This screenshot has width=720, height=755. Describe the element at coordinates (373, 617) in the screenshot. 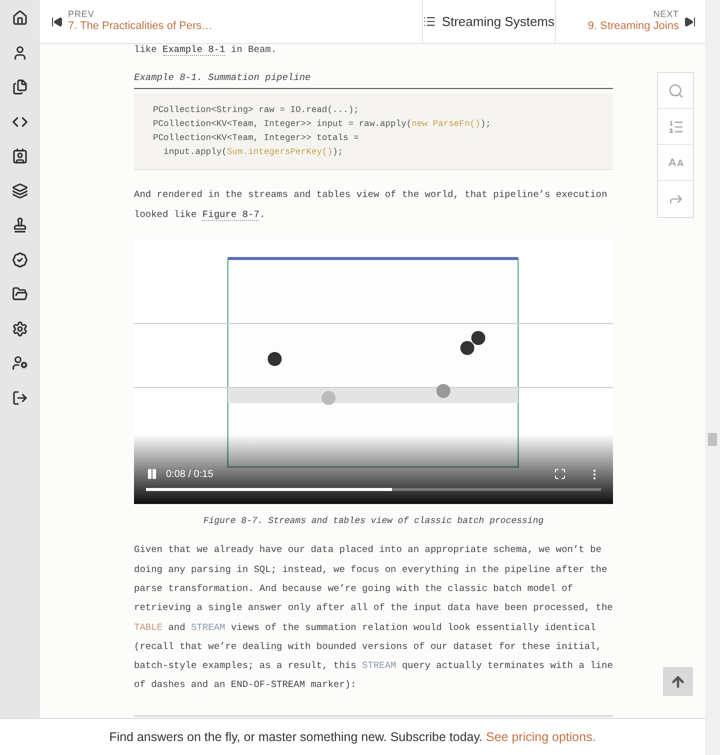

I see `paragraph: Given that we already have our data placed into an appropriate schema, we won’t be doing any parsing in SQL; instead, we focus on everything in the pipeline after the parse transformation. And because we’re going with the classic batch model of retrieving a single answer only after all of the input data have been processed, the TABLE and STREAM views of the summation relation would look essentially identical (recall that we’re dealing with bounded versions of our dataset for these initial, batch-style examples; as a result, this STREAM query actually terminates with a line of dashes and an END-OF-STREAM marker):` at that location.